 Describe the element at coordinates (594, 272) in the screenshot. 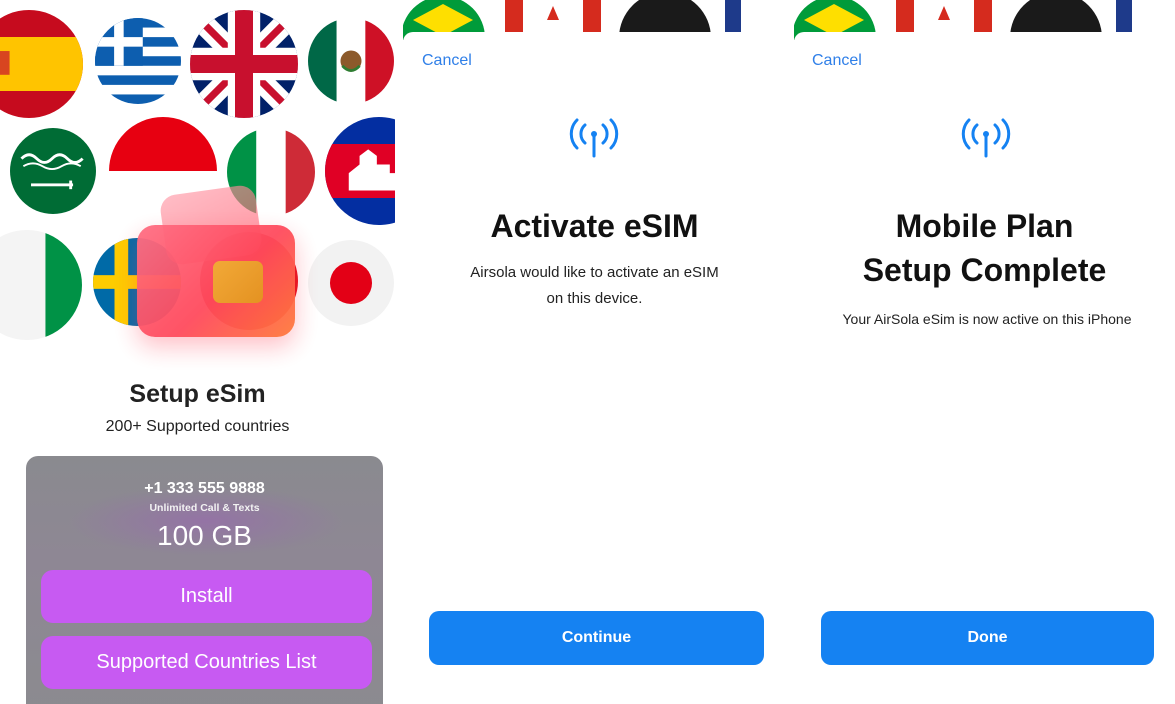

I see `activate-message-line-1: Airsola would like to activate an eSIM` at that location.